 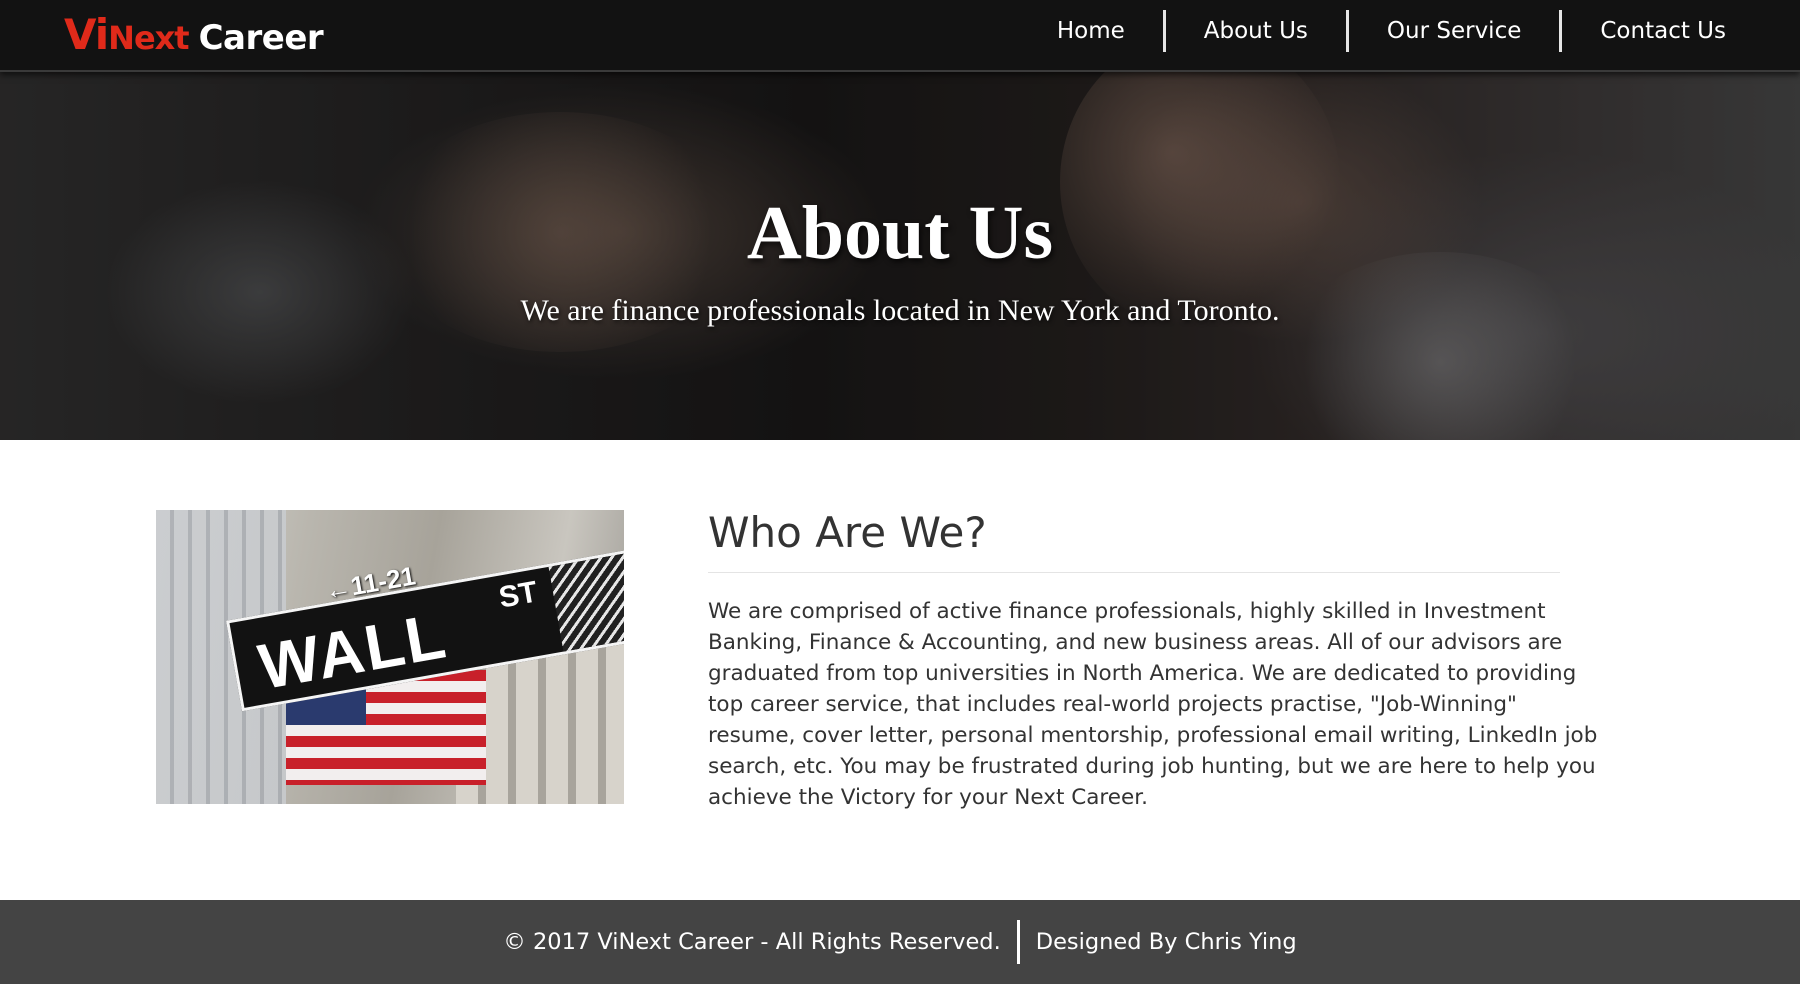 I want to click on section-divider, so click(x=1134, y=572).